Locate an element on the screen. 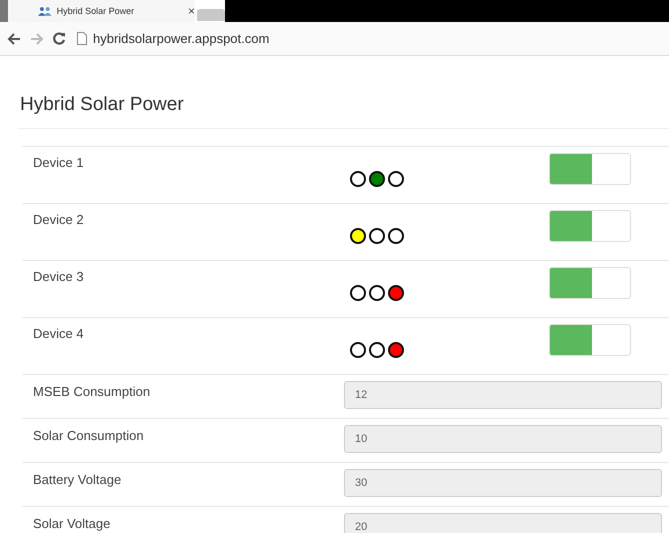 Image resolution: width=669 pixels, height=533 pixels. page-icon is located at coordinates (82, 38).